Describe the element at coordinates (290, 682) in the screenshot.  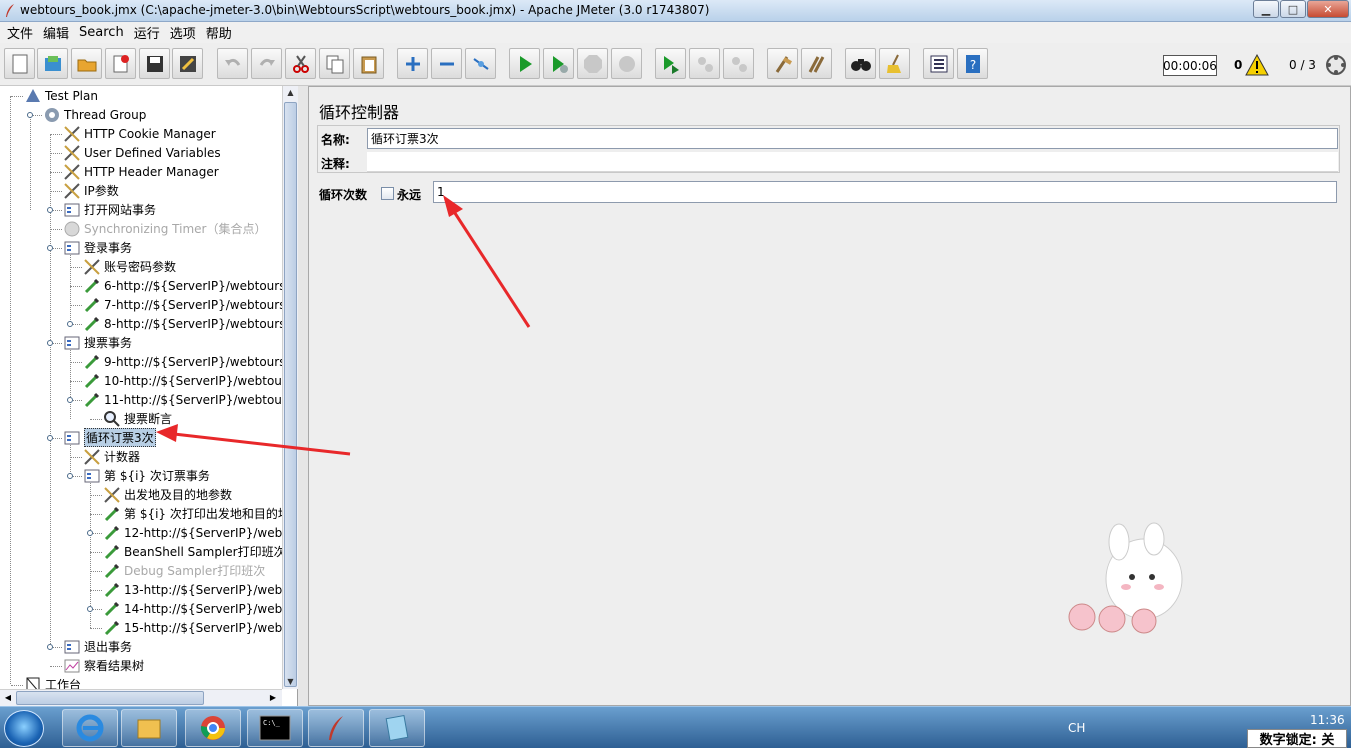
I see `scroll-down-arrow-icon: ▼` at that location.